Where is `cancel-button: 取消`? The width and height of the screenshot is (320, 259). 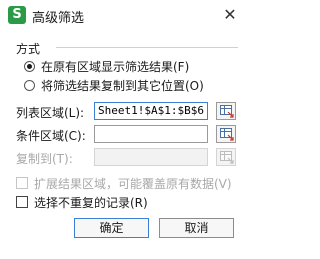 cancel-button: 取消 is located at coordinates (196, 228).